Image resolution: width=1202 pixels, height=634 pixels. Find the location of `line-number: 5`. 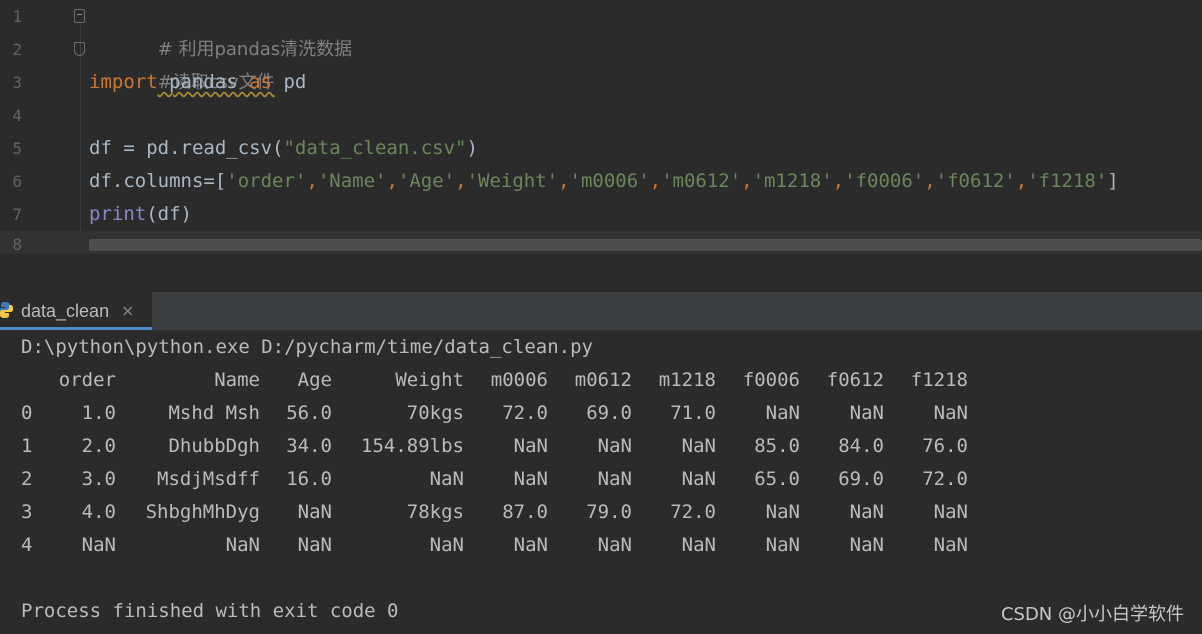

line-number: 5 is located at coordinates (17, 148).